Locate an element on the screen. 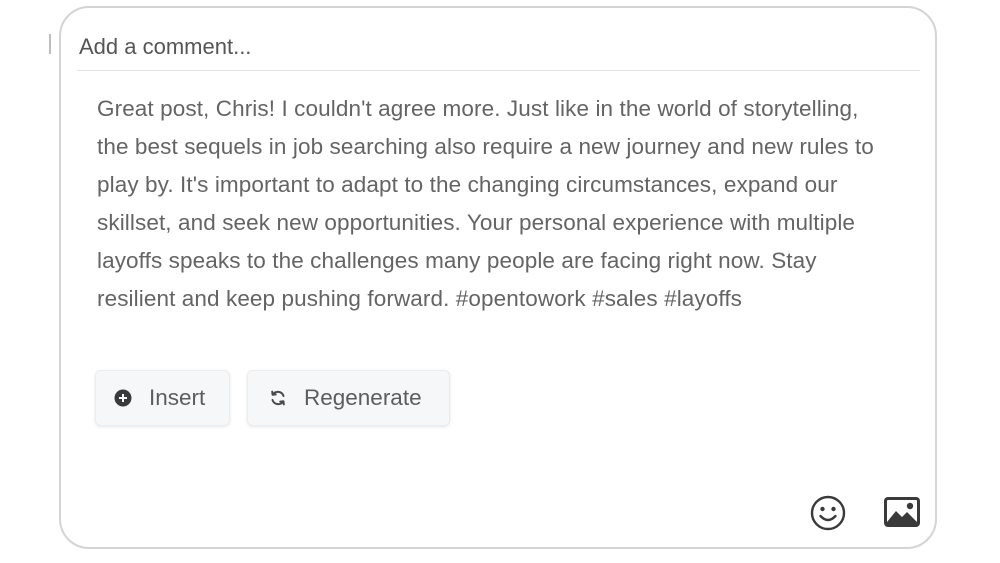 This screenshot has height=563, width=1000. plus-circle-icon is located at coordinates (123, 398).